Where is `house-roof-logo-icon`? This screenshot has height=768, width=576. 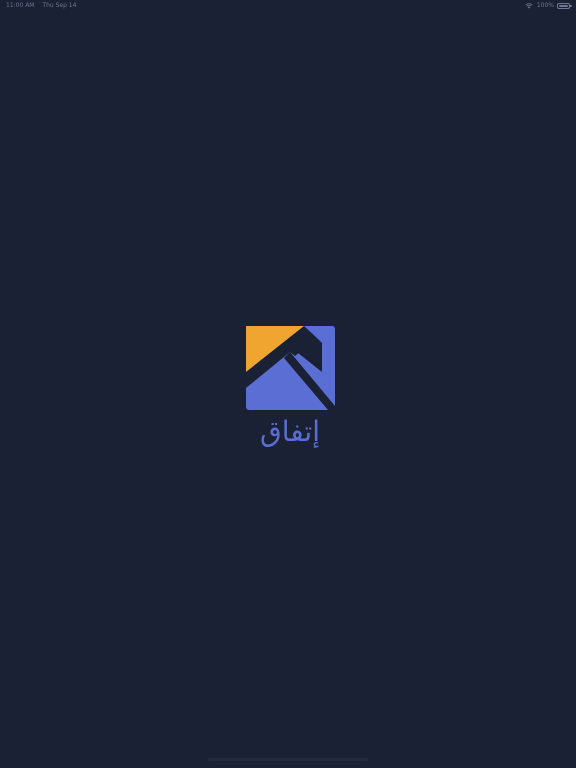 house-roof-logo-icon is located at coordinates (290, 368).